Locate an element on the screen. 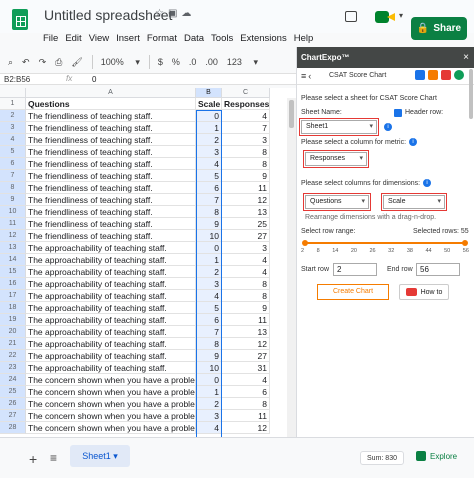  person-icon is located at coordinates (433, 75).